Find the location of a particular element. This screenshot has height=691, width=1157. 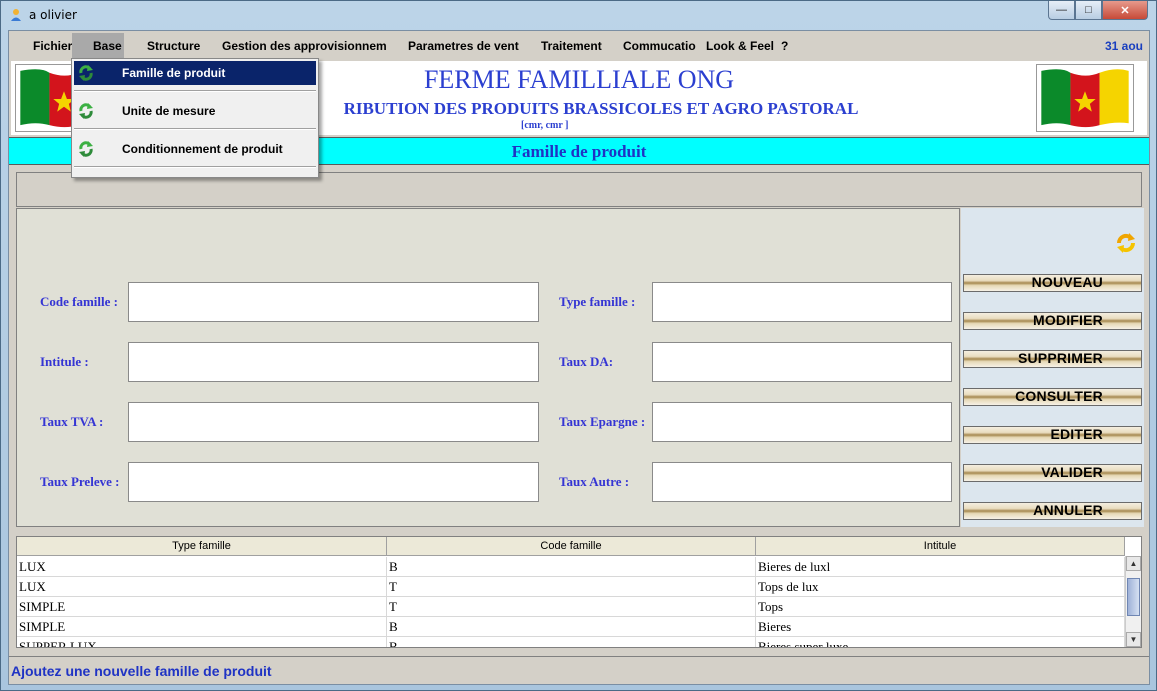

column-header-code-famille: Code famille is located at coordinates (571, 546).